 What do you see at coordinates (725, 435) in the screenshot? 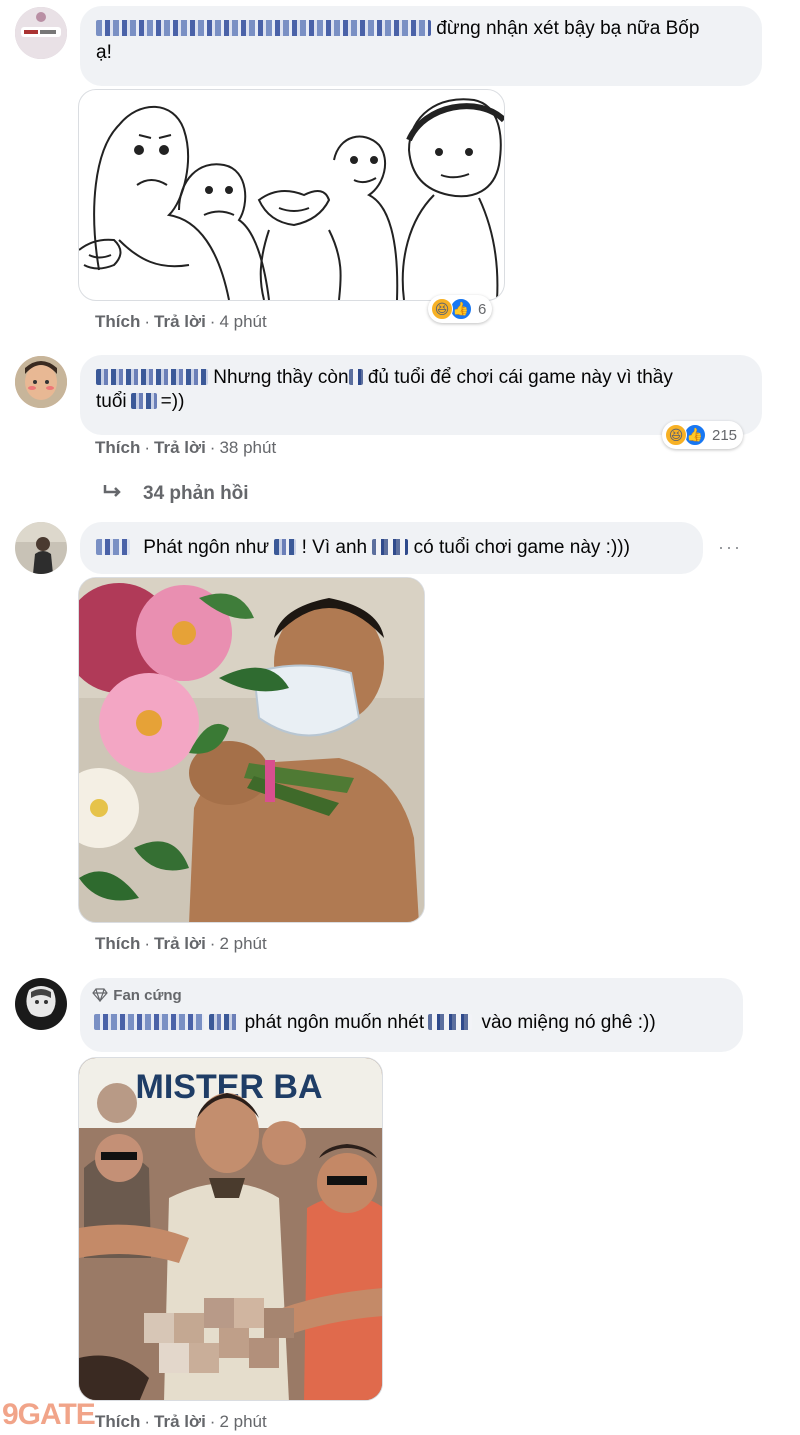
I see `reaction-count: 215` at bounding box center [725, 435].